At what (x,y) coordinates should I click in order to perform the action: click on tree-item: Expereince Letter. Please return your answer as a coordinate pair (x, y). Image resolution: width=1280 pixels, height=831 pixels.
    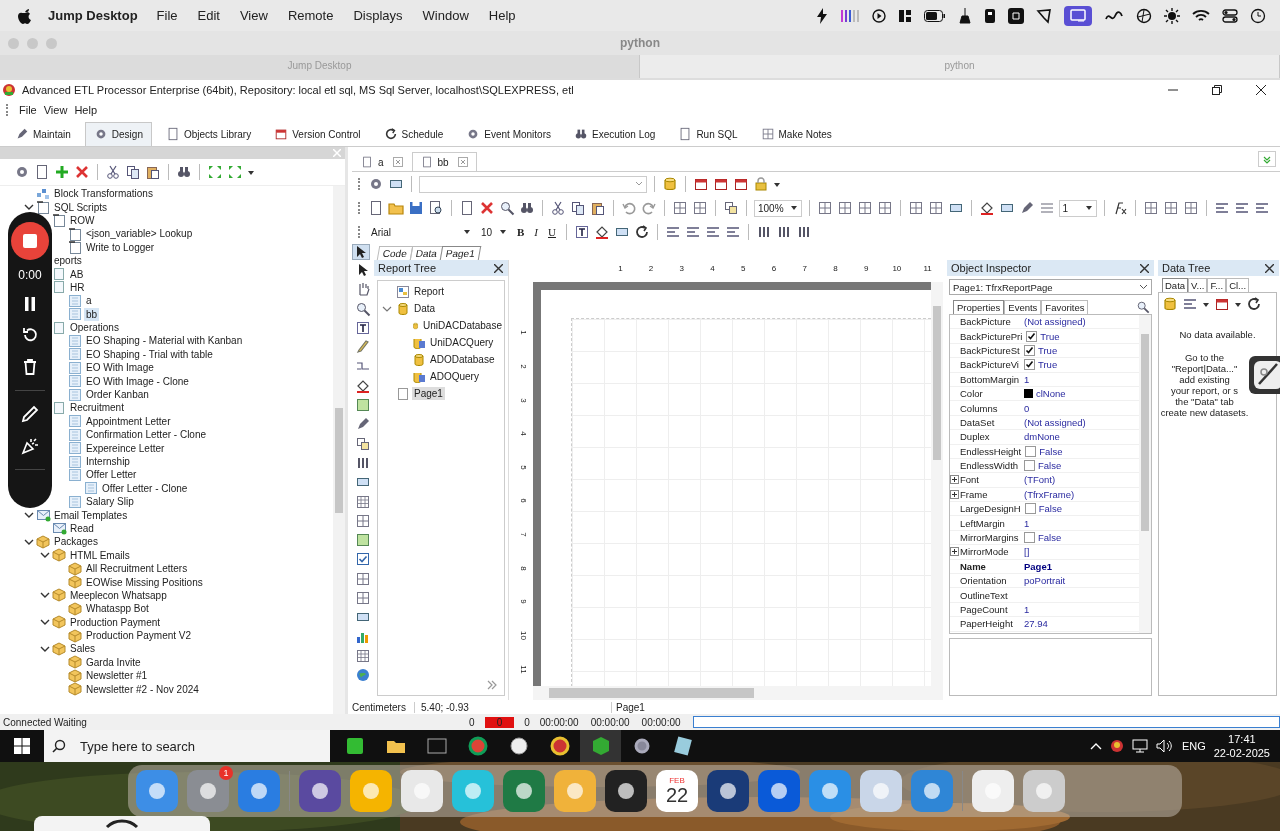
    Looking at the image, I should click on (125, 448).